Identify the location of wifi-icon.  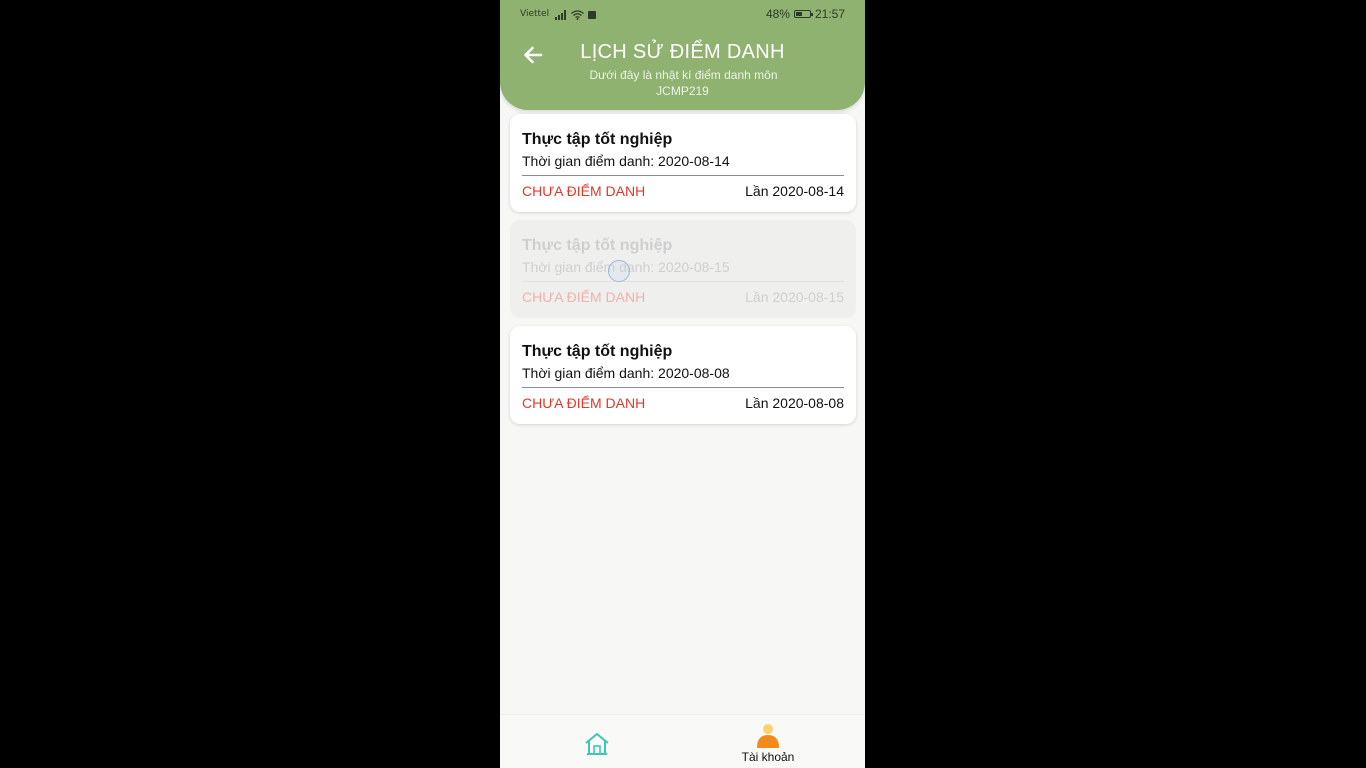
(577, 15).